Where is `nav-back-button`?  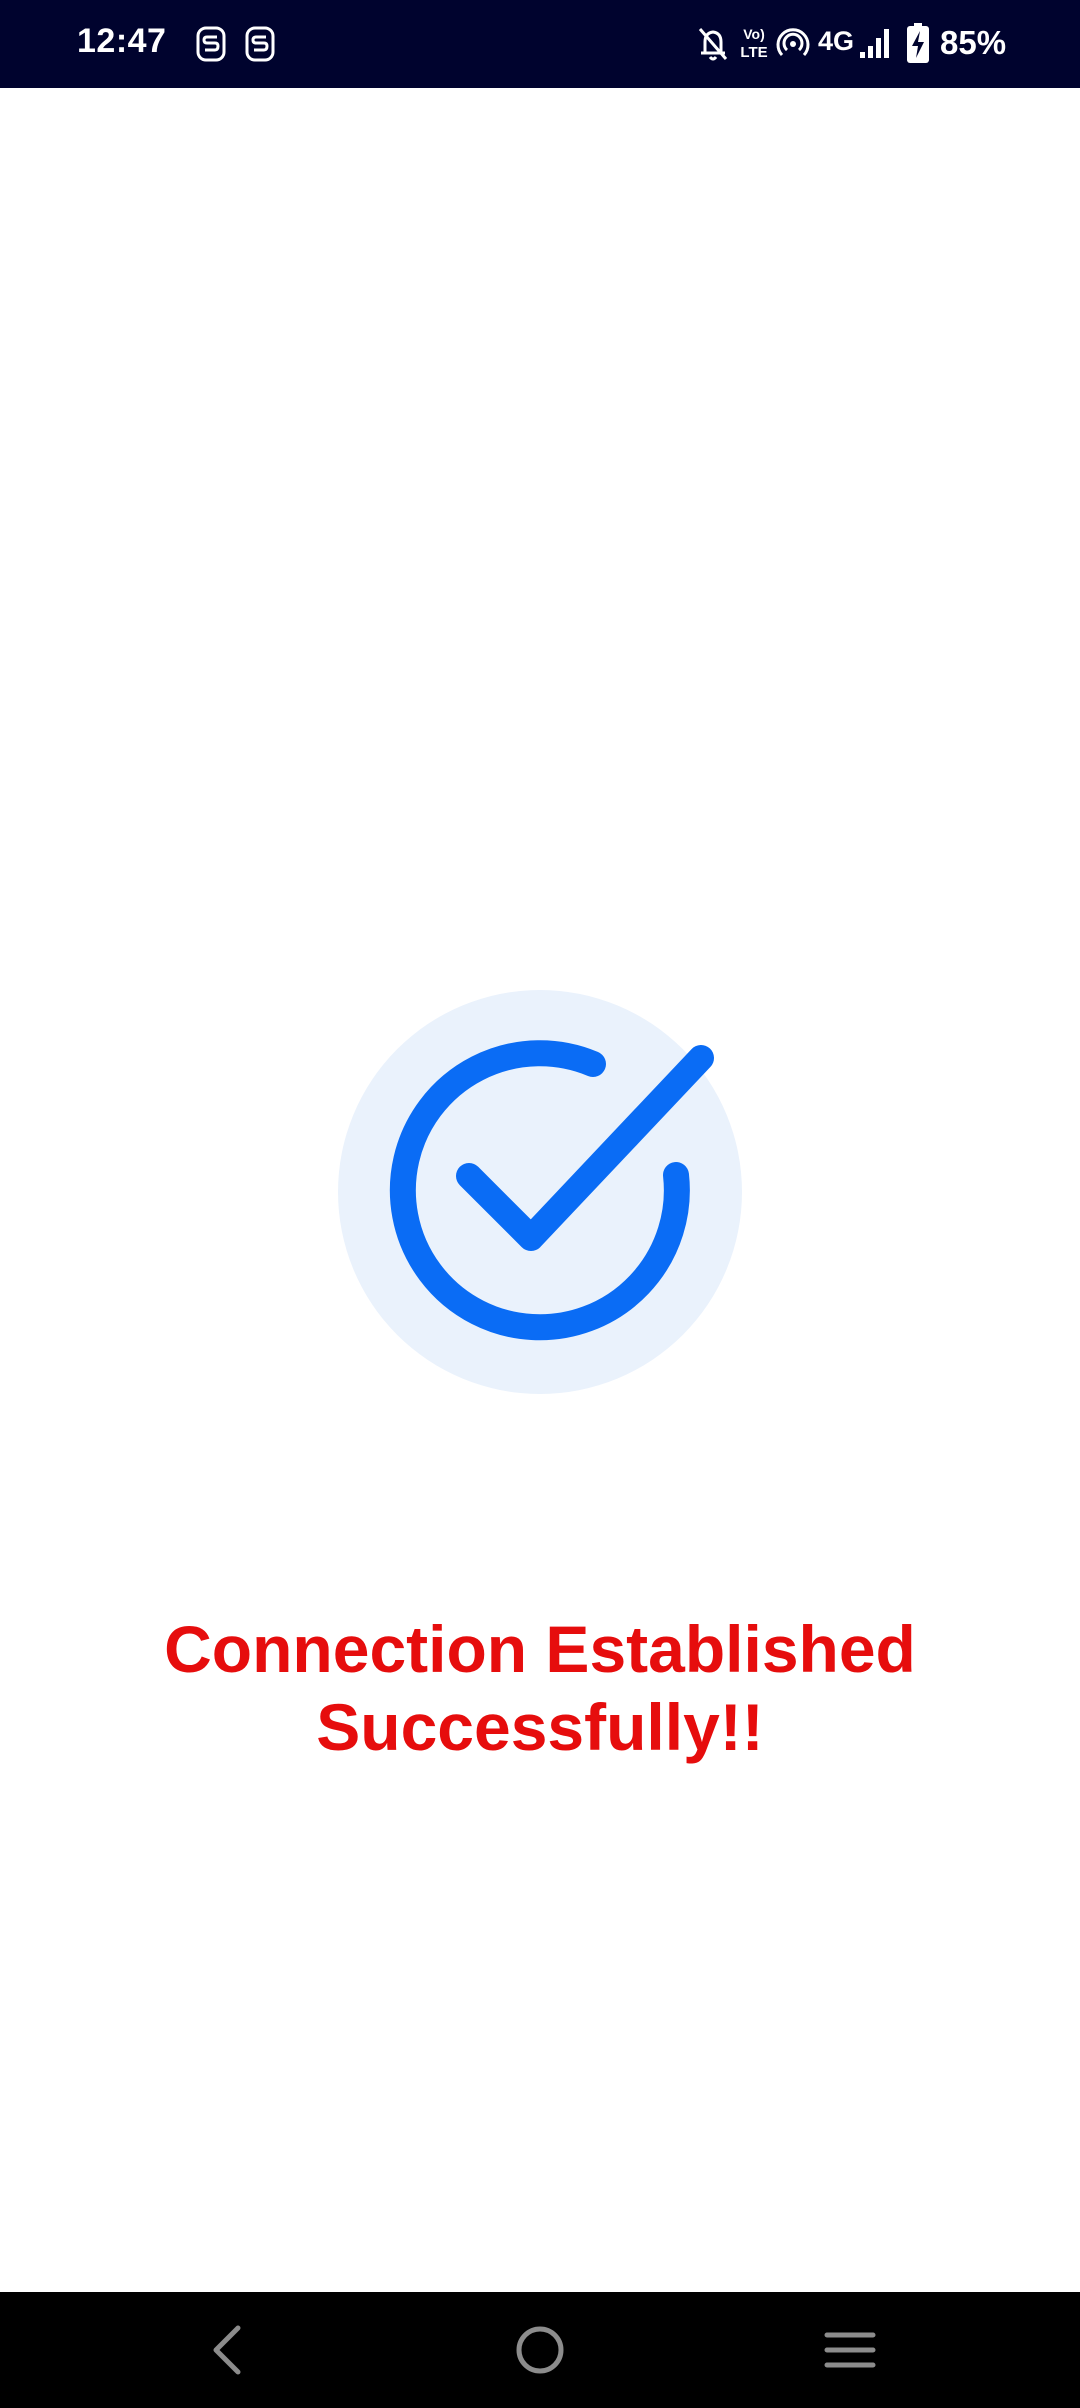
nav-back-button is located at coordinates (228, 2350).